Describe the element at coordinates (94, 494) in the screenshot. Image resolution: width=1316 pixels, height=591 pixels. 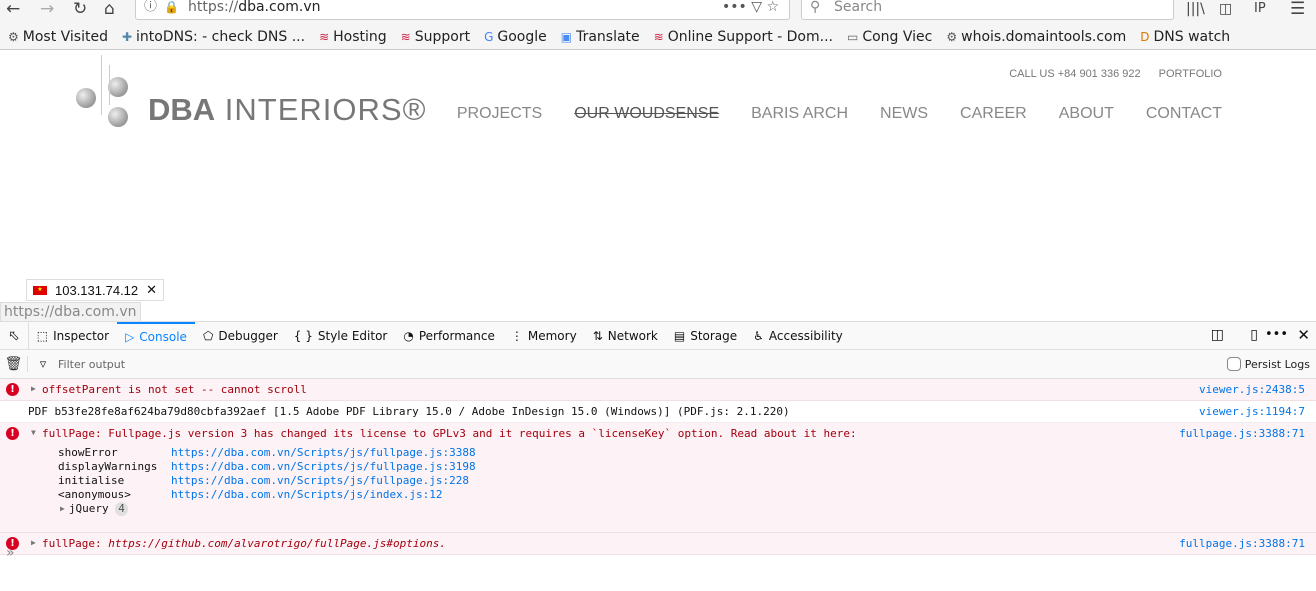
I see `function-name: <anonymous>` at that location.